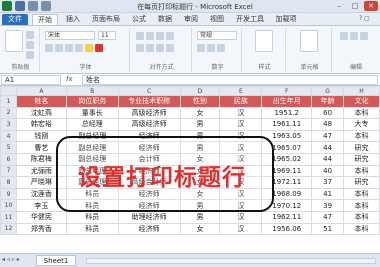  Describe the element at coordinates (41, 91) in the screenshot. I see `column-header: A` at that location.